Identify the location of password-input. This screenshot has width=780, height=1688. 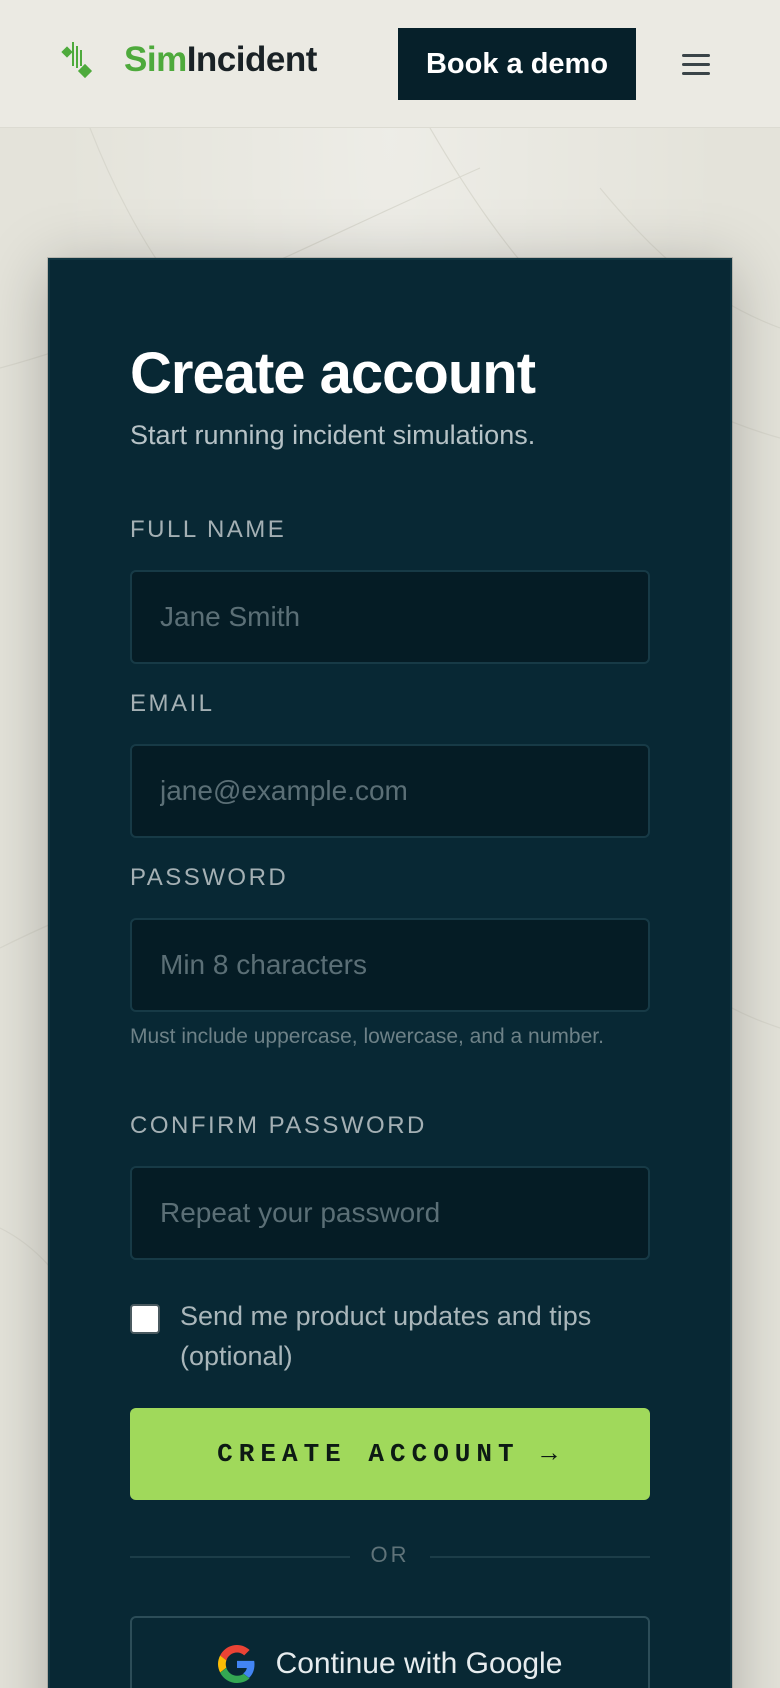
(390, 965).